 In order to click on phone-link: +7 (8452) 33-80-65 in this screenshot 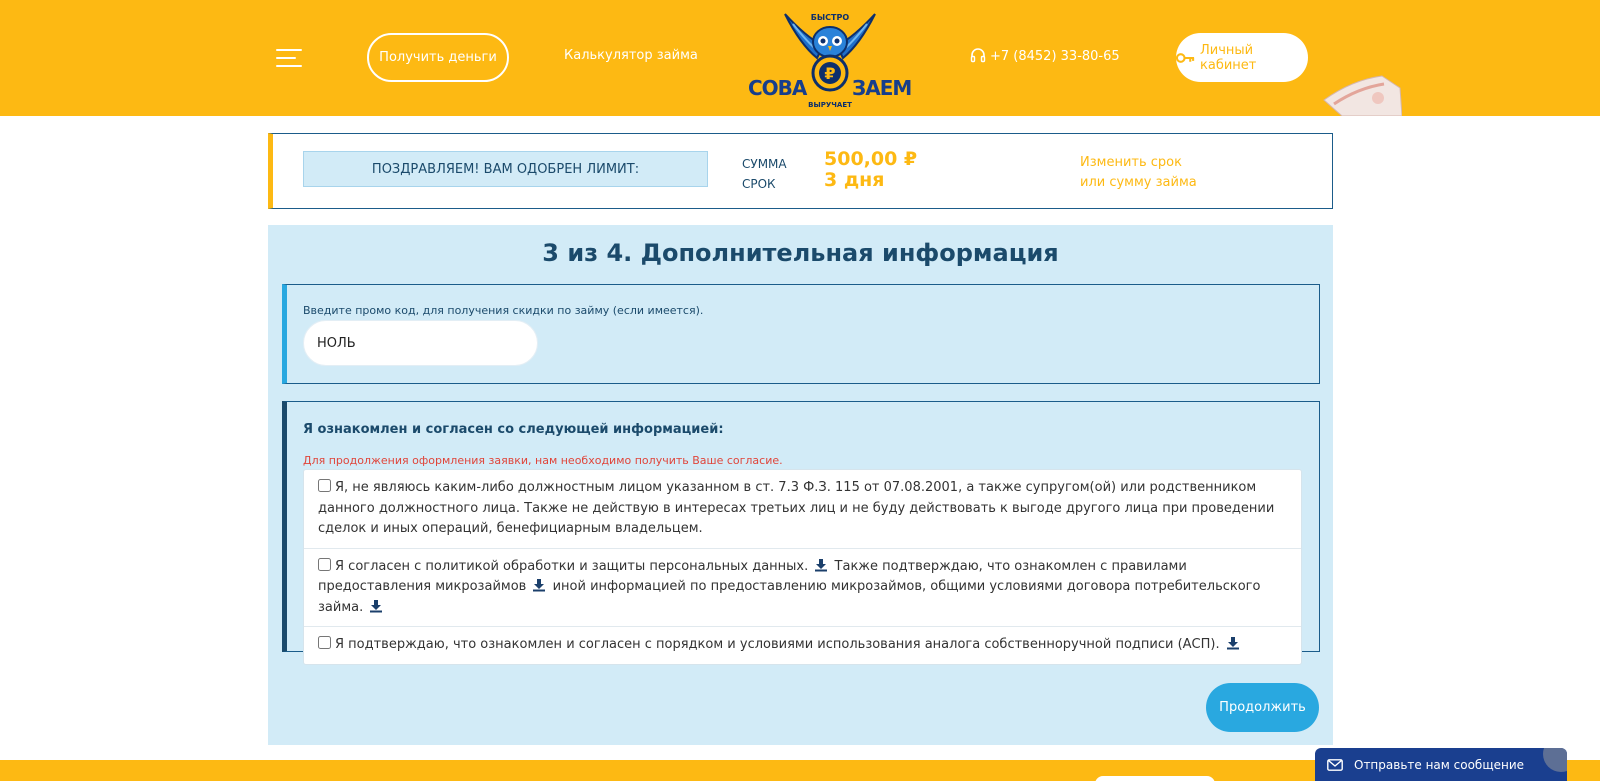, I will do `click(1045, 56)`.